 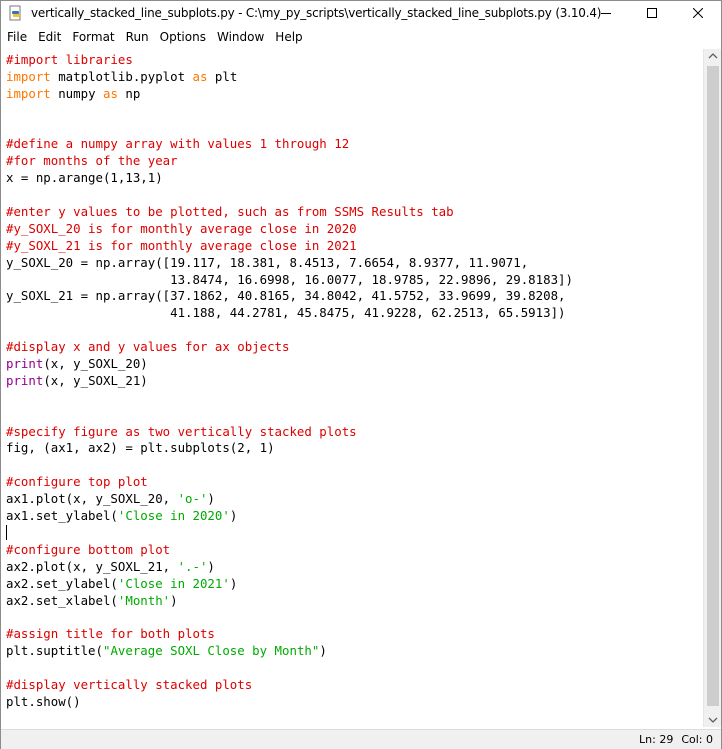 I want to click on menu-format: Format, so click(x=92, y=37).